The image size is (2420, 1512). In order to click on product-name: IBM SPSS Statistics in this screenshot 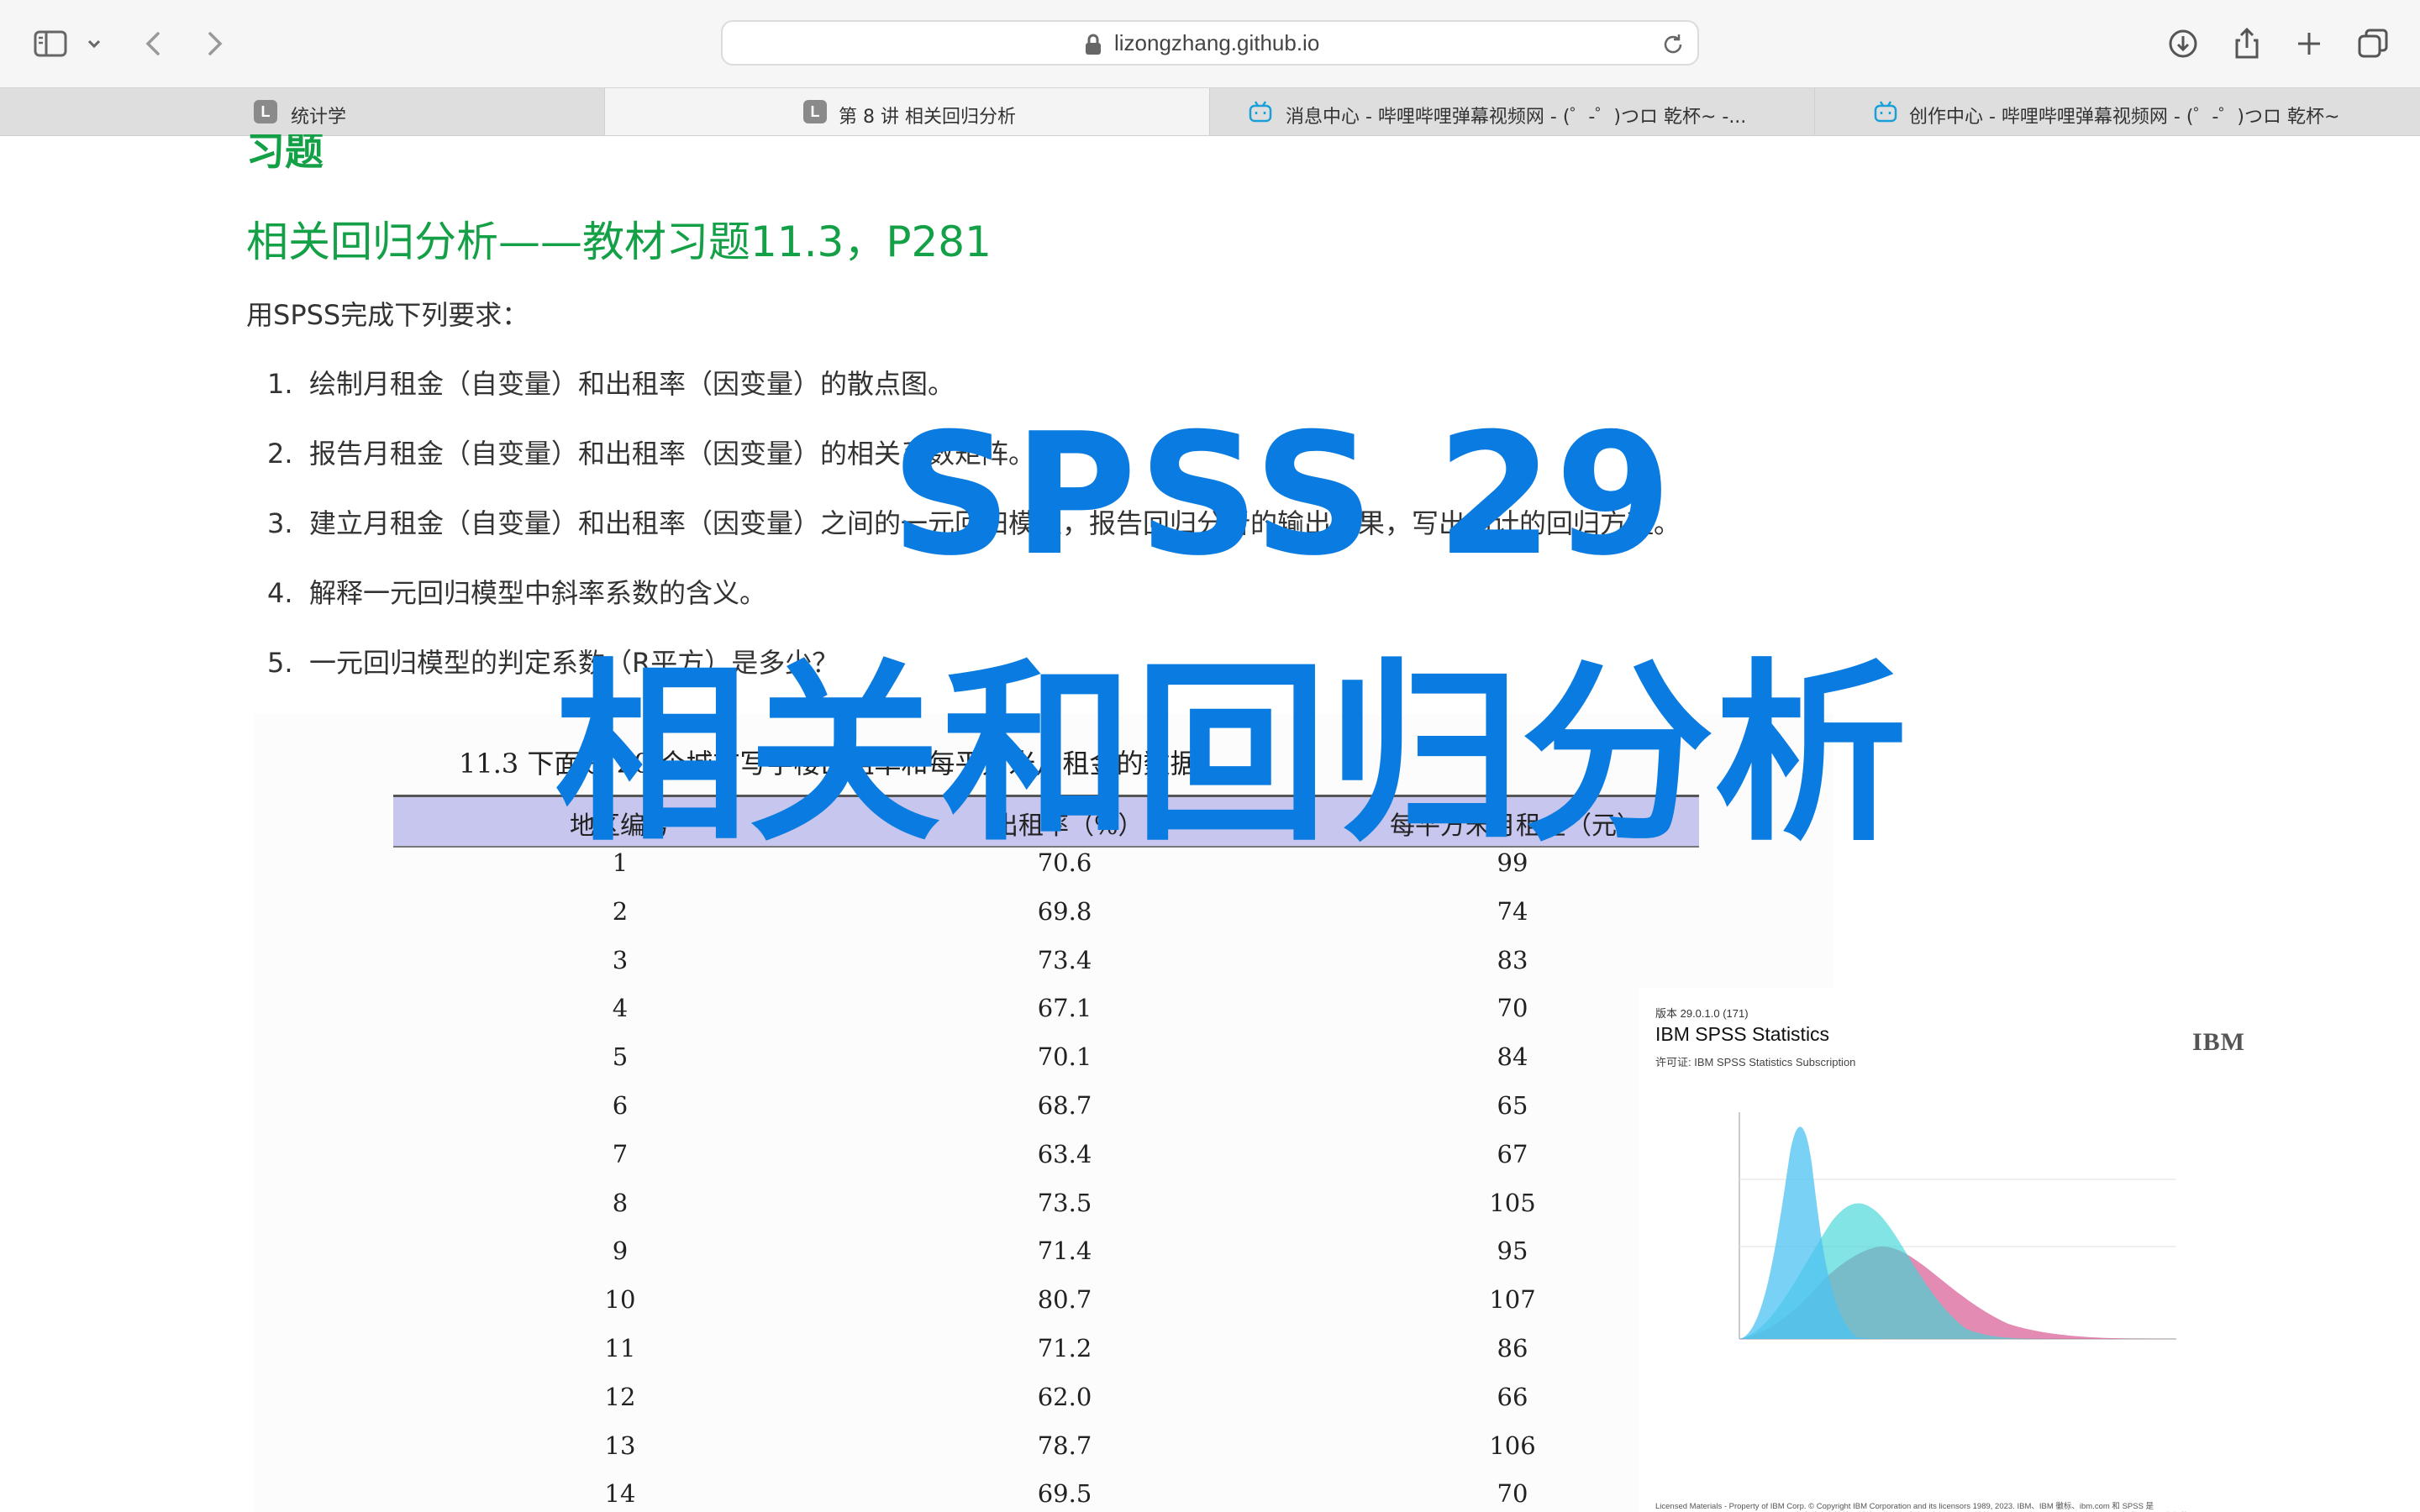, I will do `click(1742, 1034)`.